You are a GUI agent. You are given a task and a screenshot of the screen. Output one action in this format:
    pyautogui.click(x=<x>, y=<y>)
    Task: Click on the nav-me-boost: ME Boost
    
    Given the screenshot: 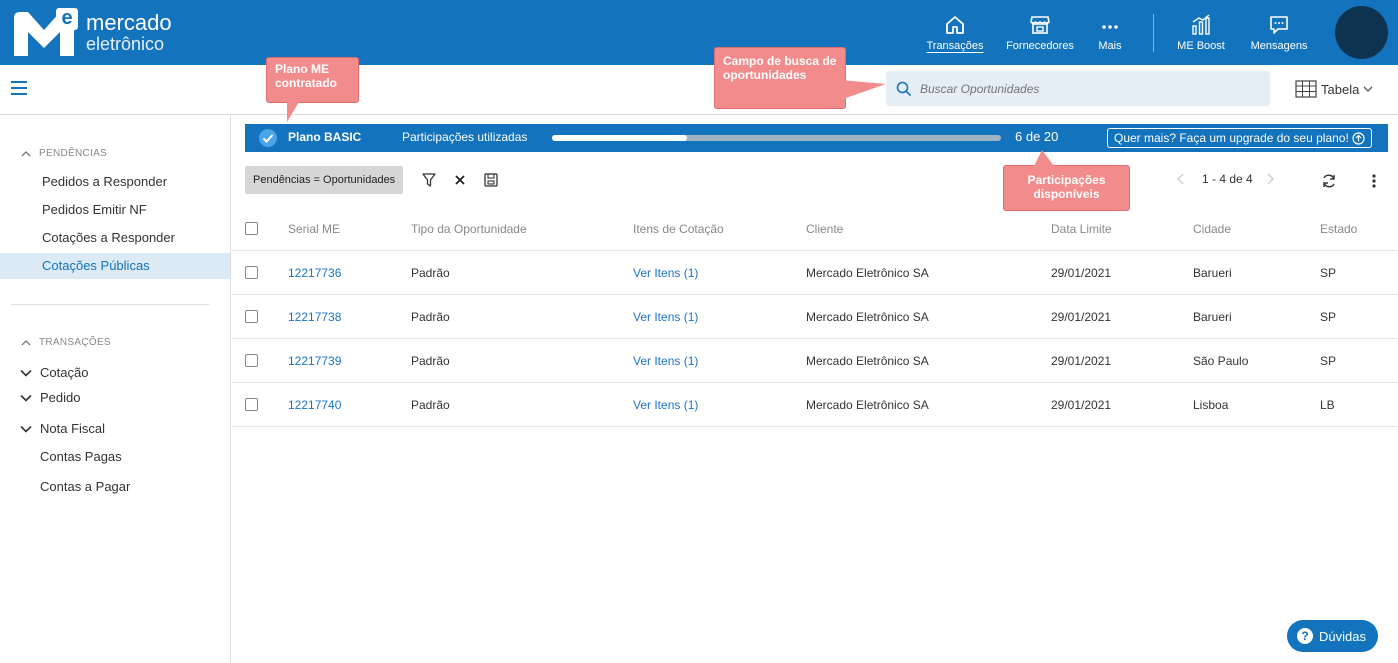 What is the action you would take?
    pyautogui.click(x=1201, y=32)
    